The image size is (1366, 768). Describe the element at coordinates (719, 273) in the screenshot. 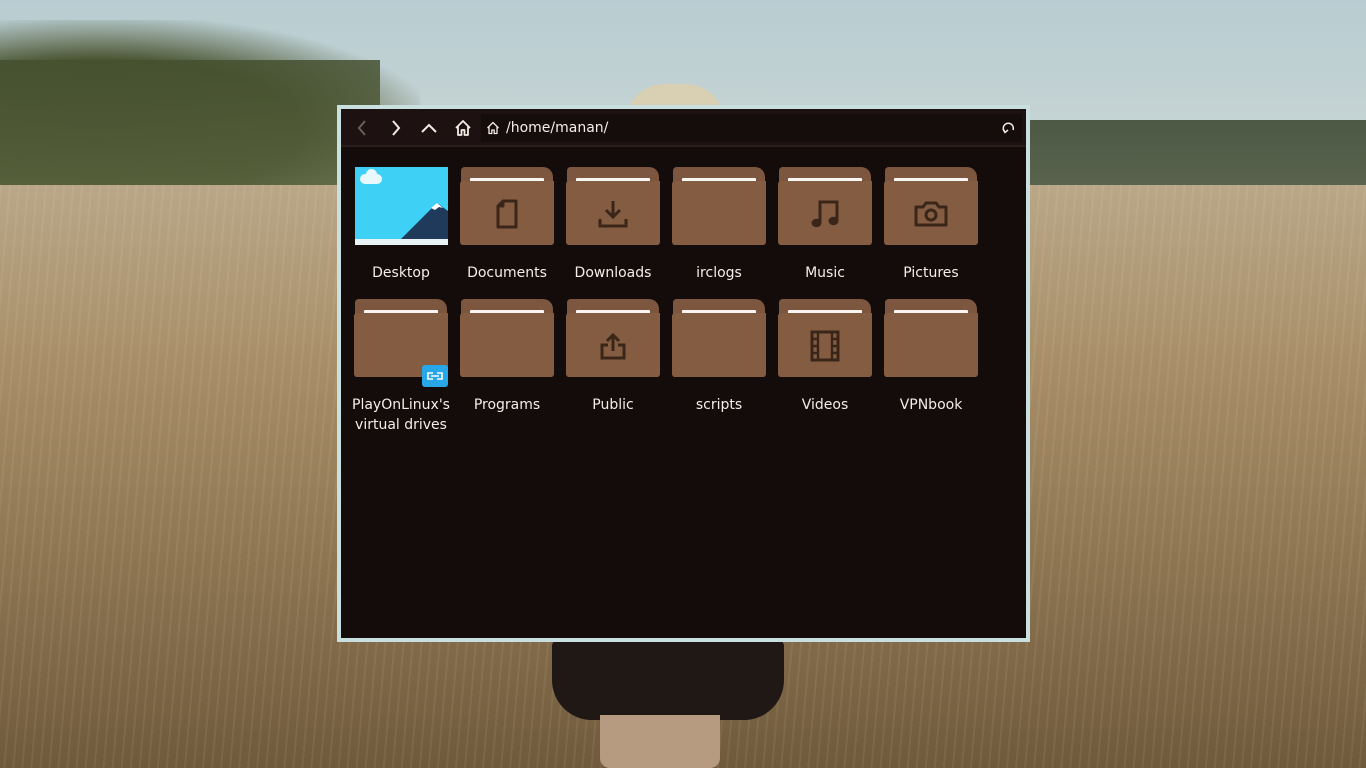

I see `file-item-label: irclogs` at that location.